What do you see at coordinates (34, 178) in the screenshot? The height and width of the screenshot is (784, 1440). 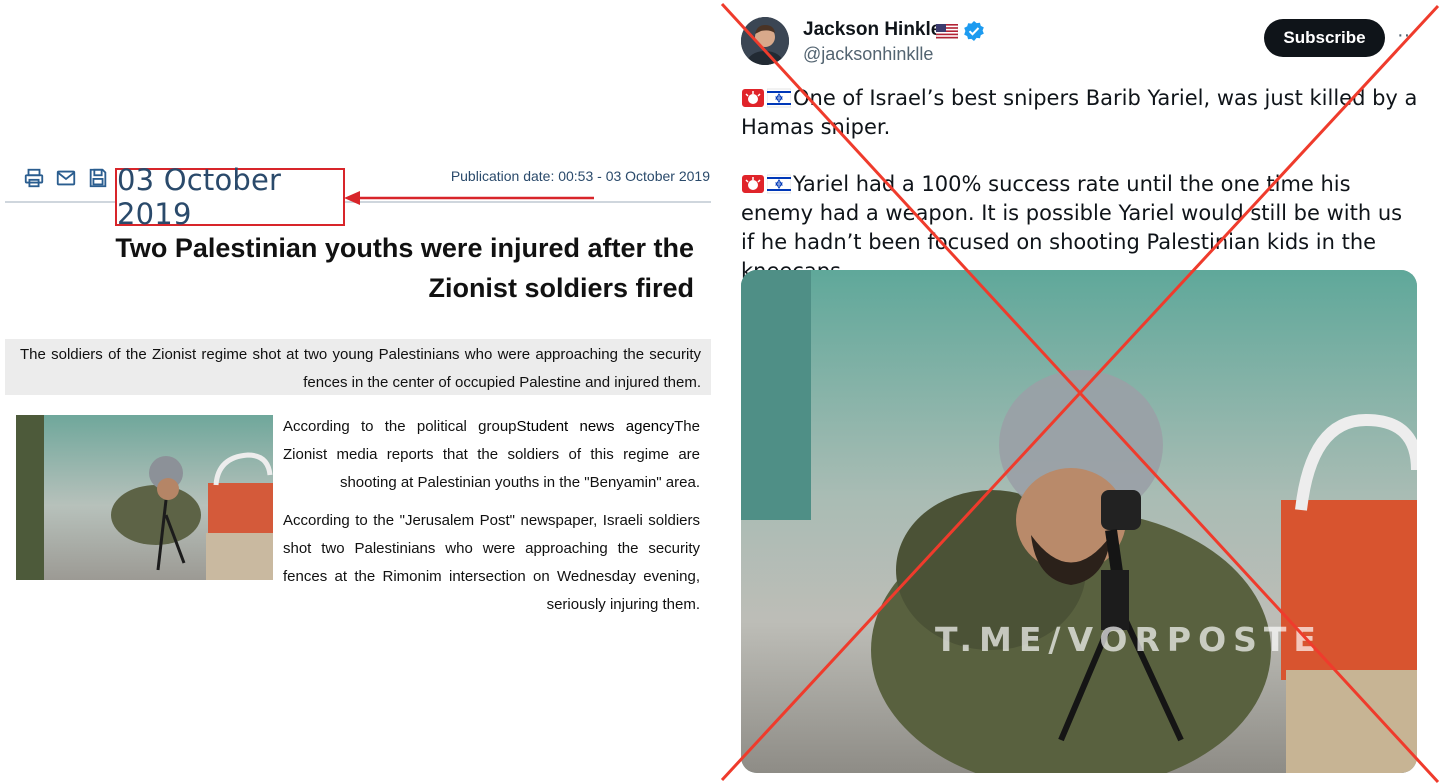 I see `print-icon` at bounding box center [34, 178].